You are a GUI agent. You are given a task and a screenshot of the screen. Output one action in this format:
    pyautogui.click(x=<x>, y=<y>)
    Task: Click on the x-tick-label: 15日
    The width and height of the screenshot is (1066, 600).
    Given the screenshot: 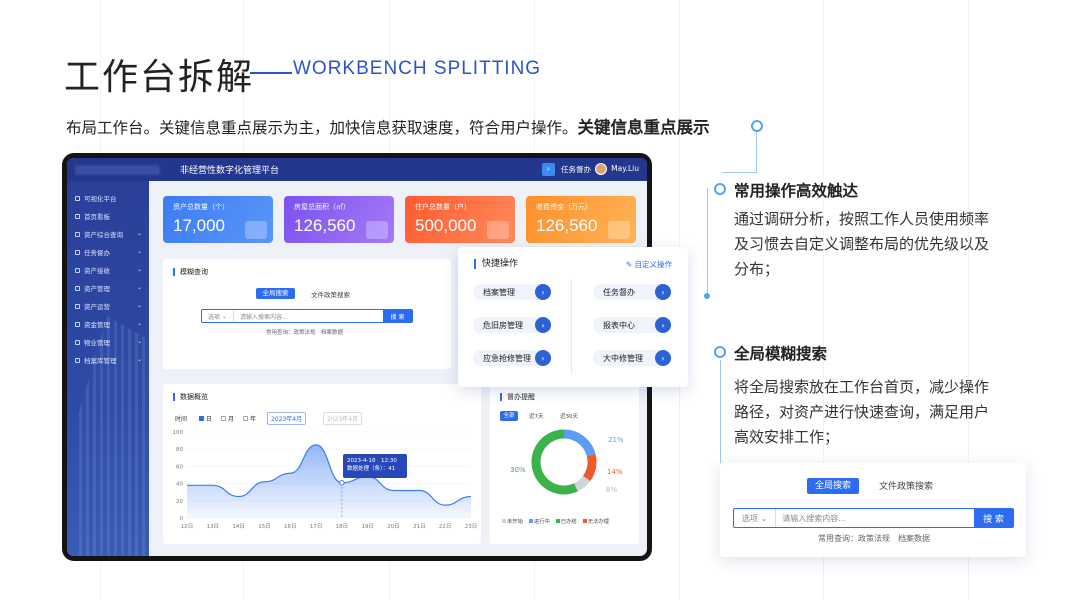 What is the action you would take?
    pyautogui.click(x=264, y=526)
    